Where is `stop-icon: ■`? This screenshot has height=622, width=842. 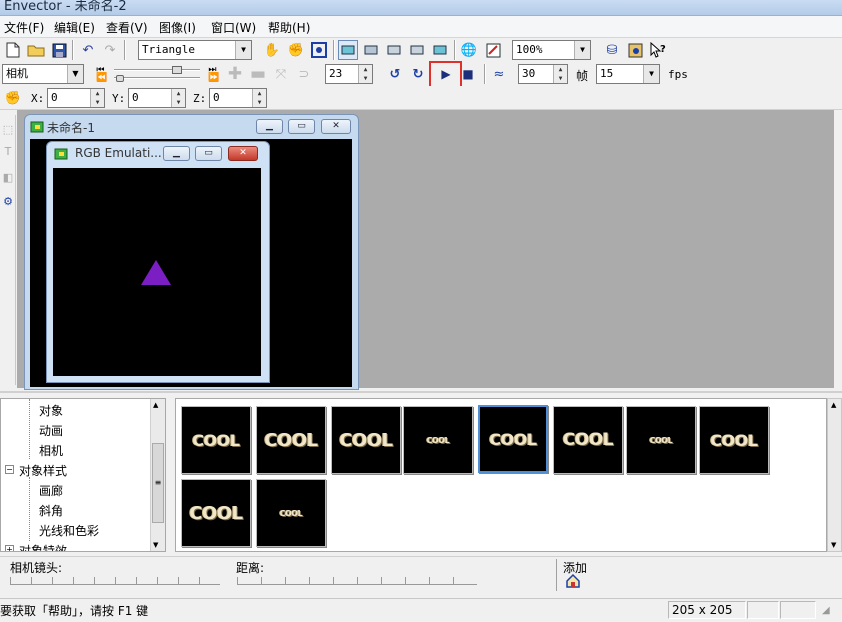
stop-icon: ■ is located at coordinates (468, 74).